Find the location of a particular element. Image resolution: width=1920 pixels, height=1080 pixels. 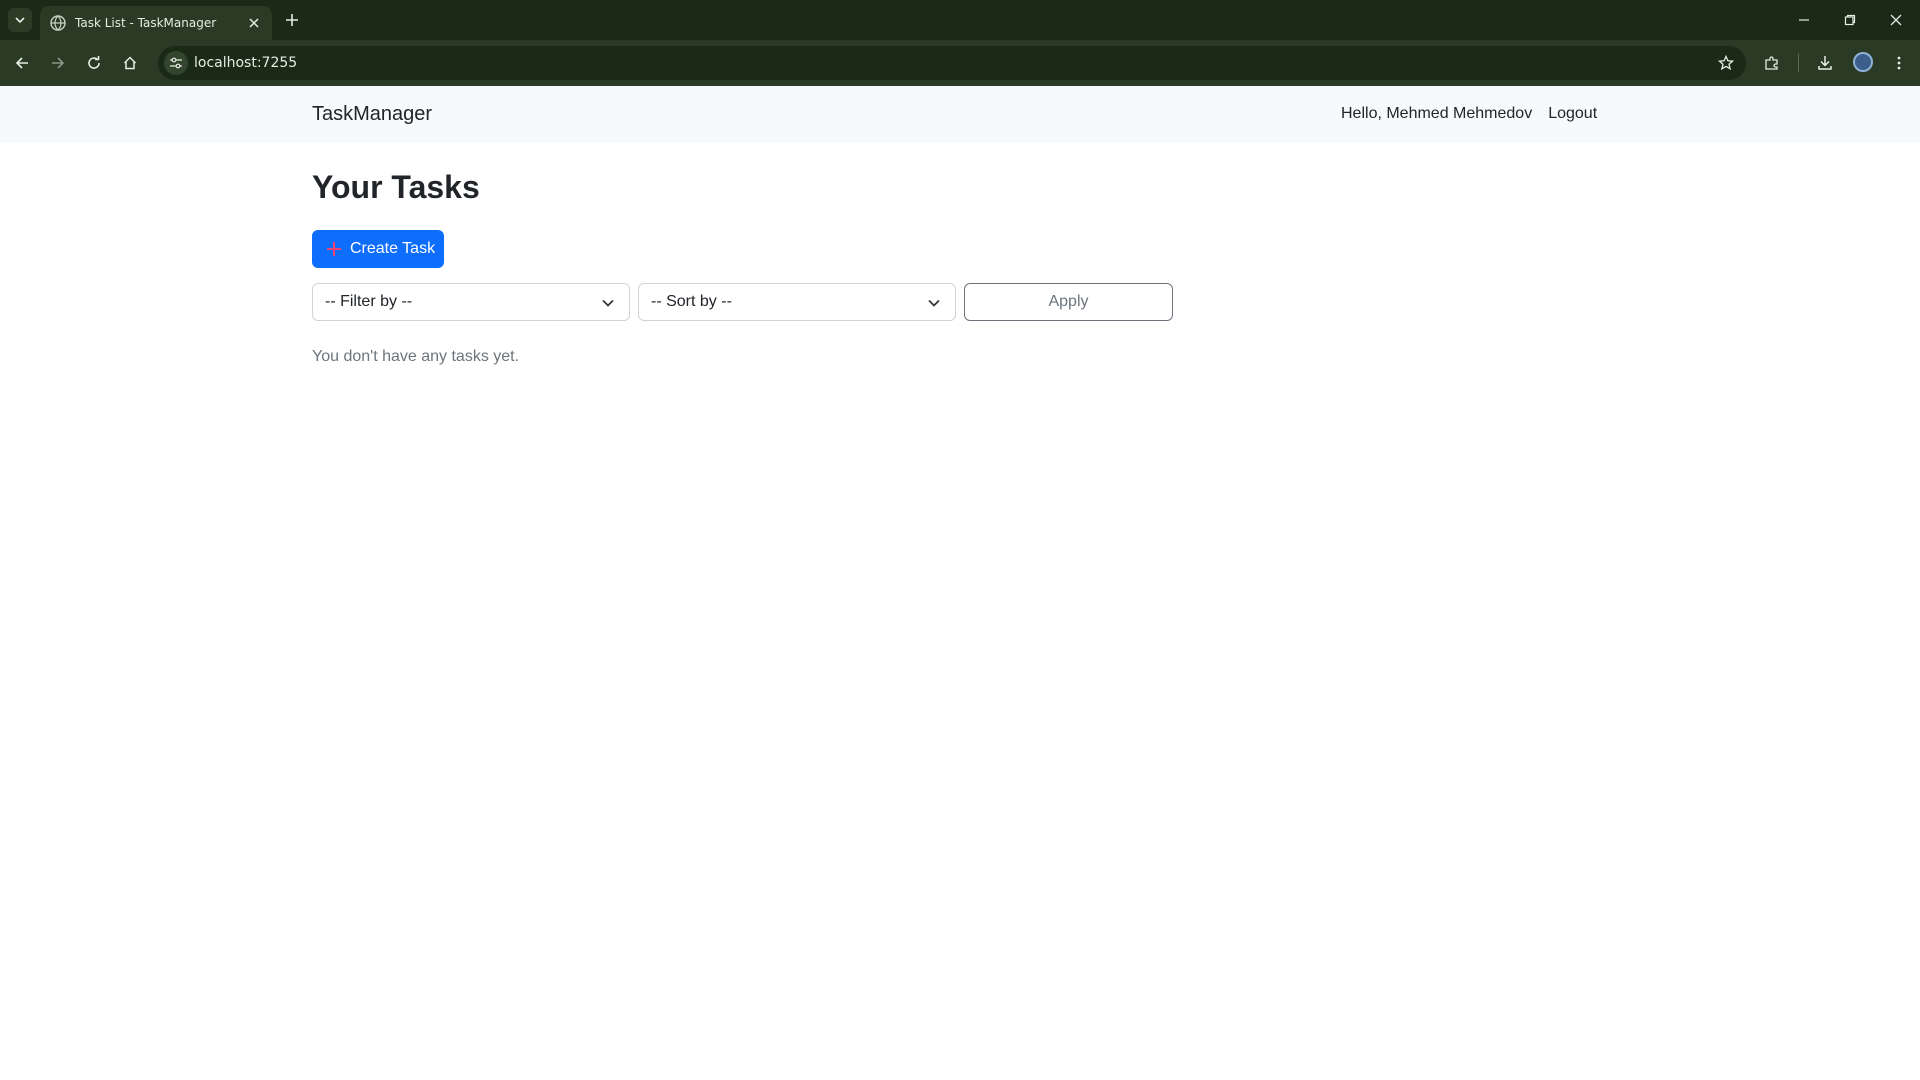

new-tab-button is located at coordinates (292, 20).